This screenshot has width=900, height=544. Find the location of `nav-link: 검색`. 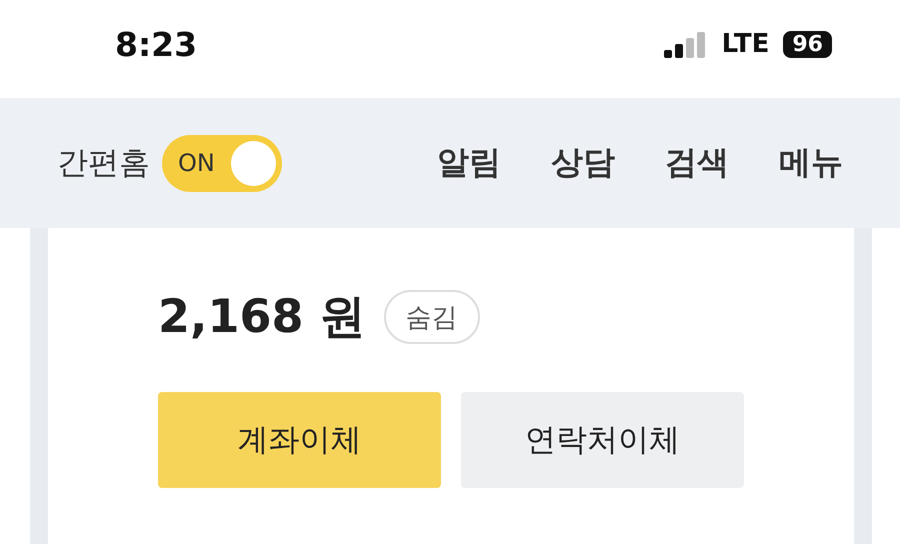

nav-link: 검색 is located at coordinates (697, 163).